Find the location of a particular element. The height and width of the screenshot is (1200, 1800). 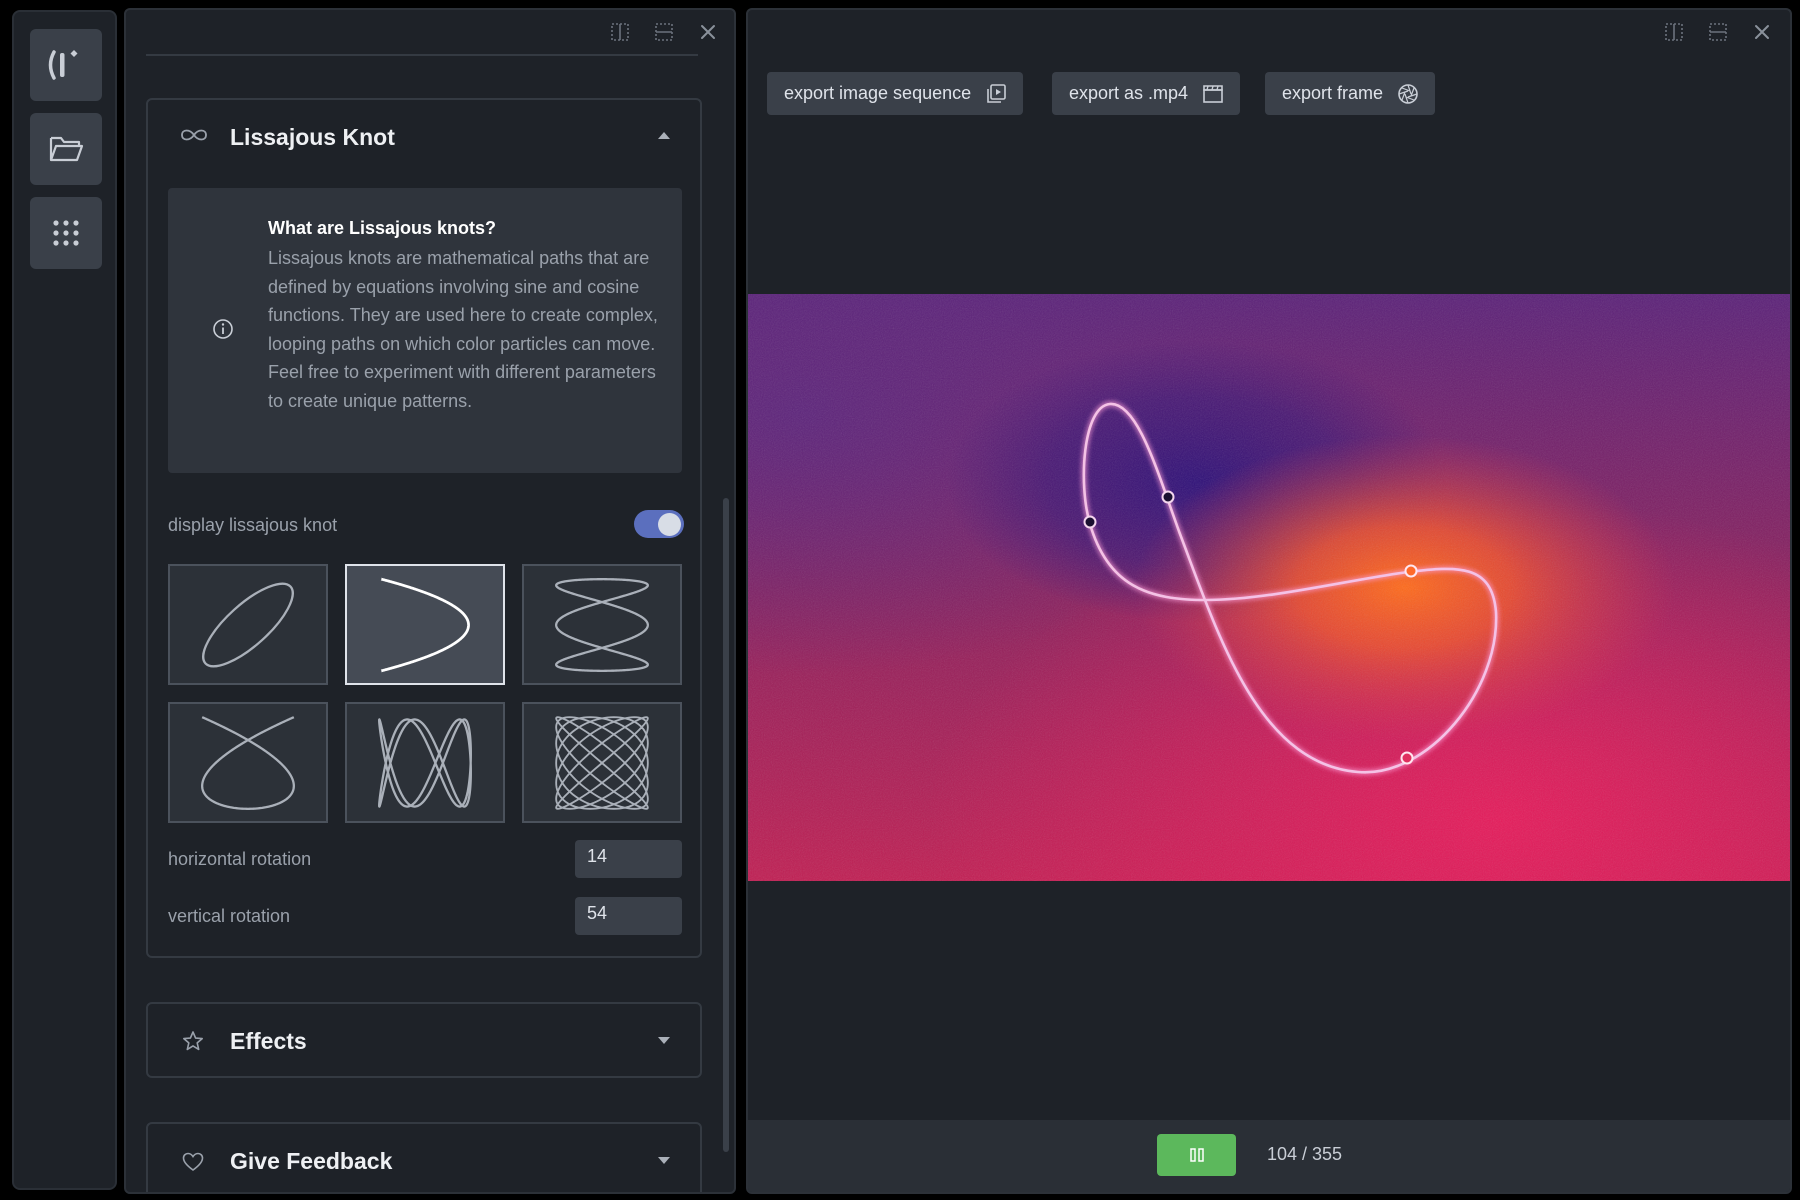

info-title: What are Lissajous knots? is located at coordinates (382, 228).